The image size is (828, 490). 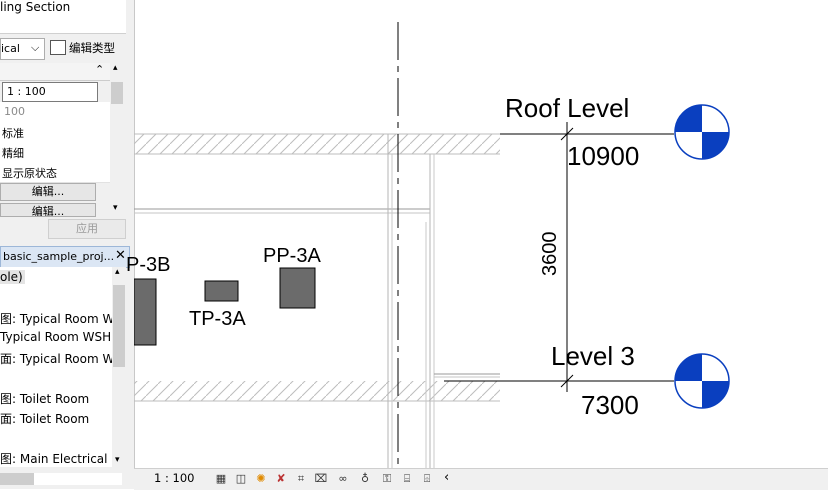 I want to click on view-scale-button: 1 : 100, so click(x=174, y=478).